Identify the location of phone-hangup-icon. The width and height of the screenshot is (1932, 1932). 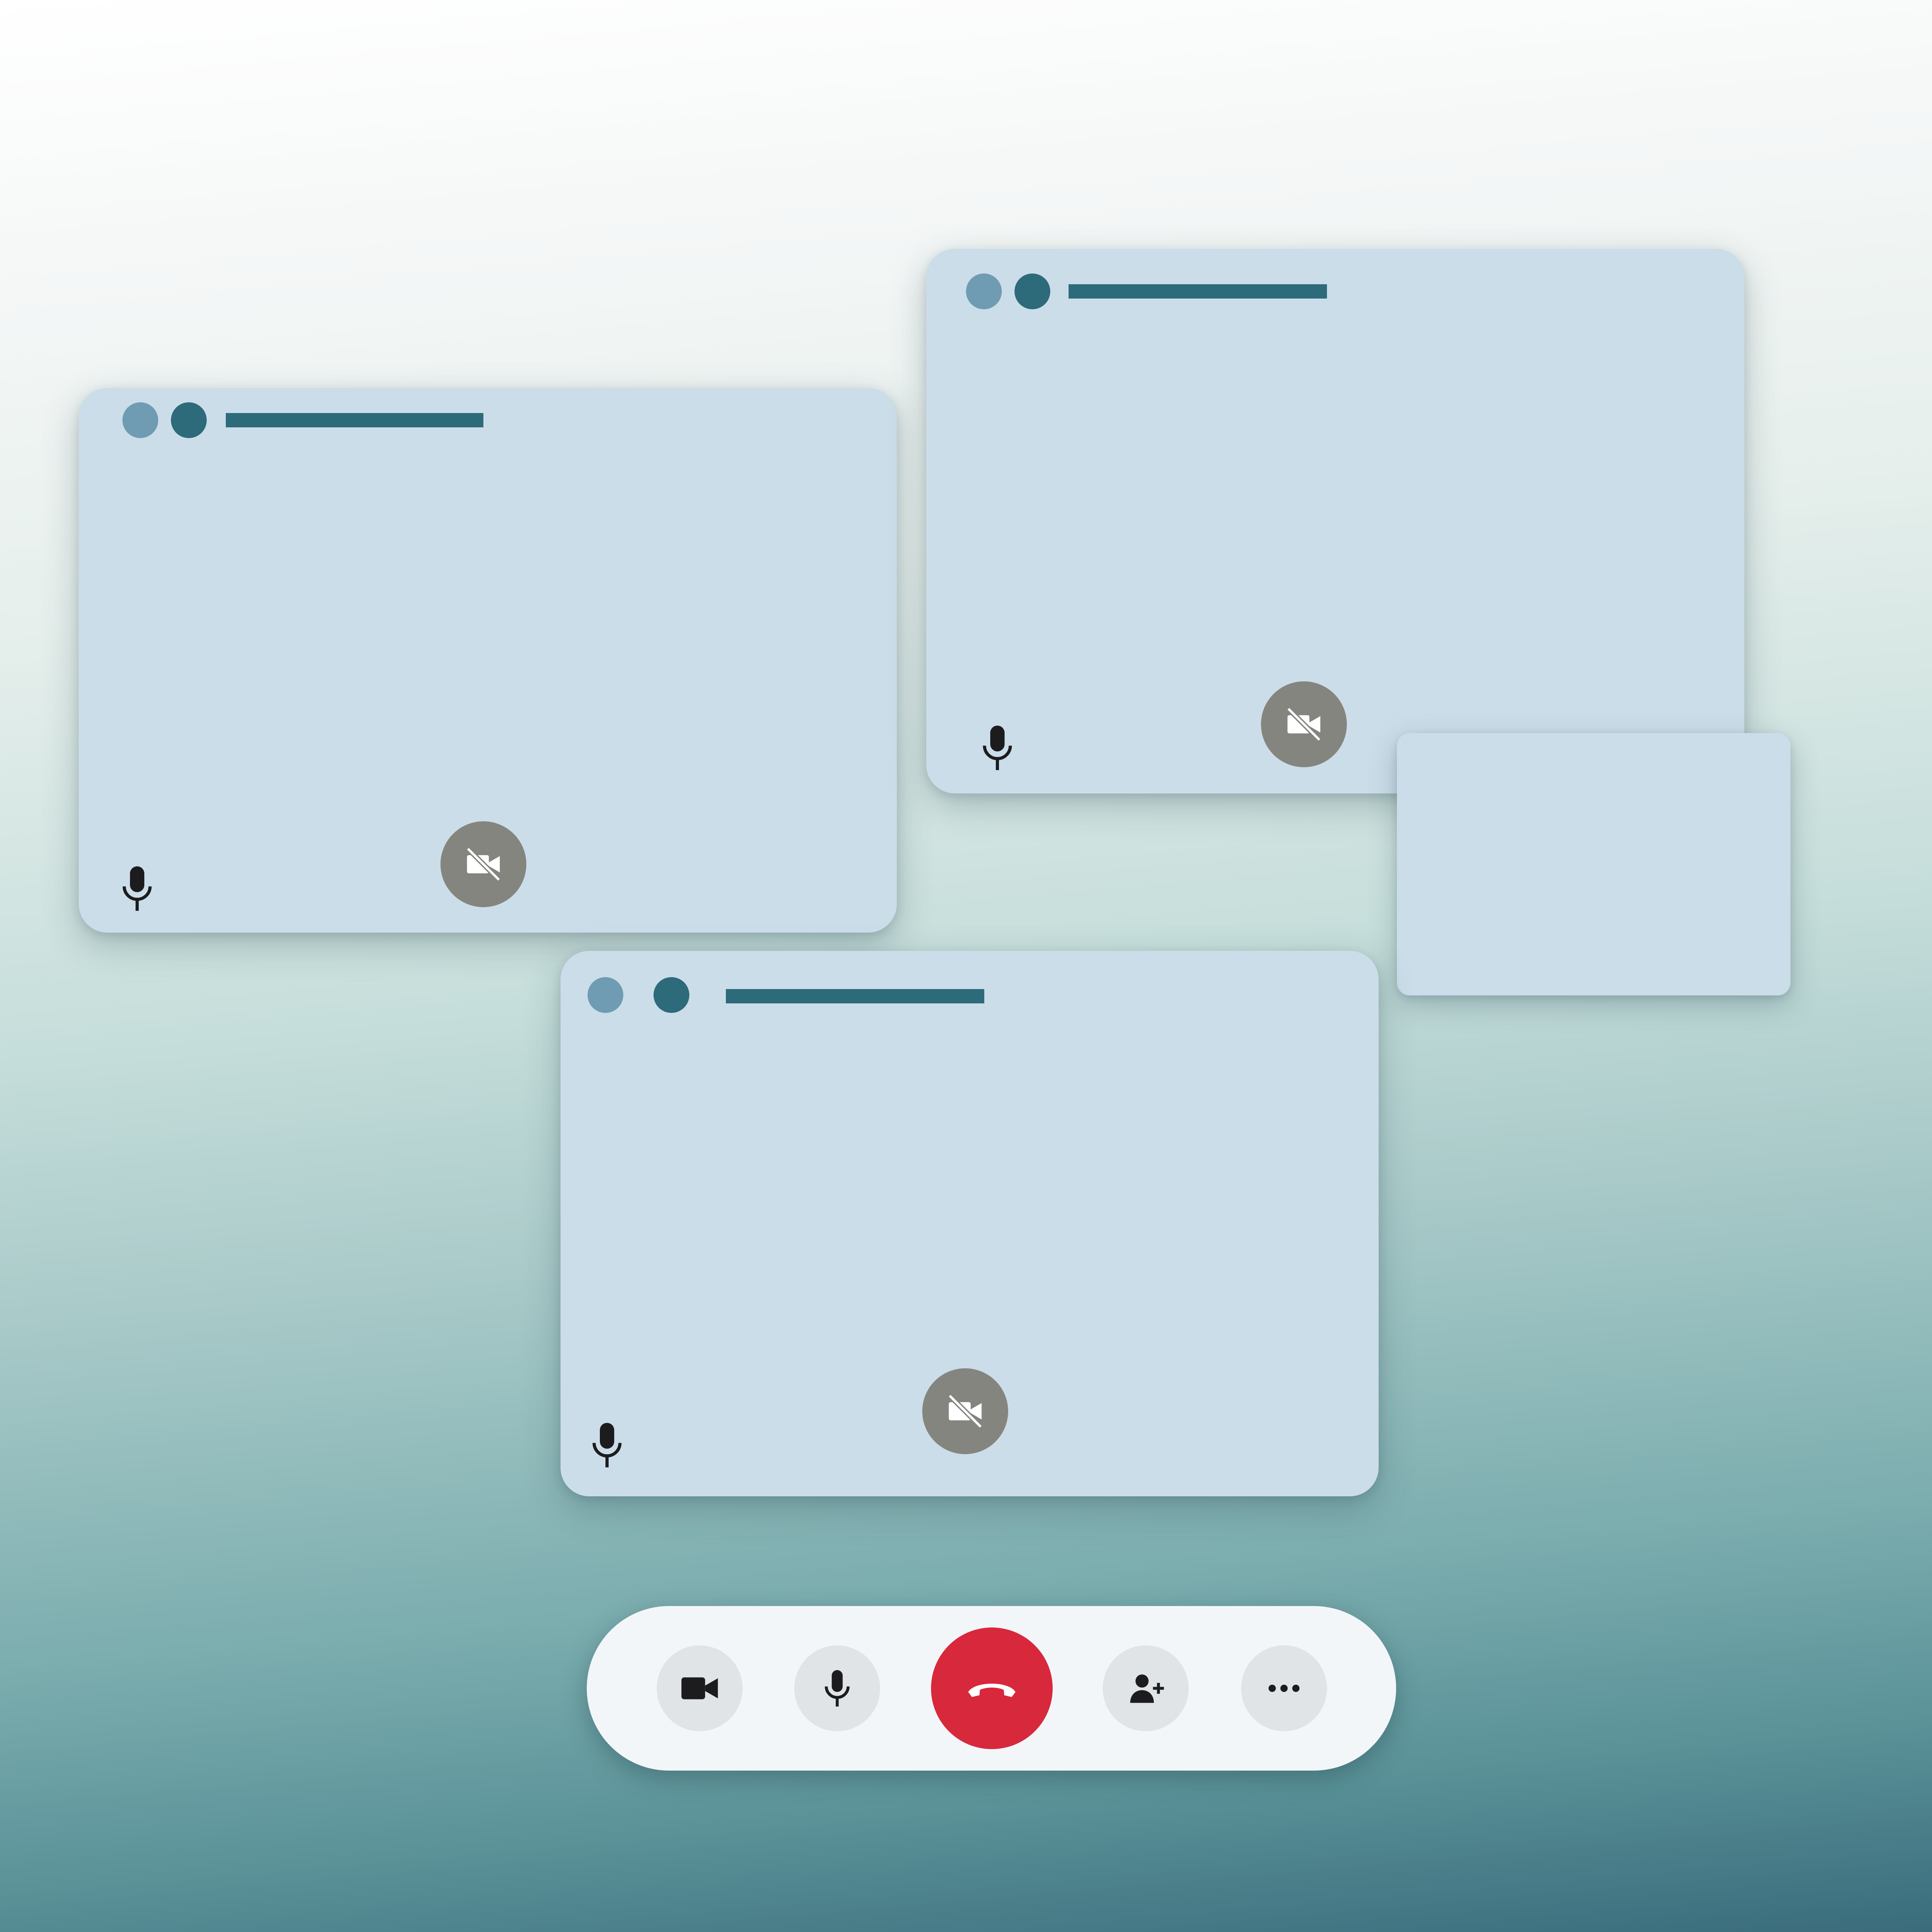
(992, 1690).